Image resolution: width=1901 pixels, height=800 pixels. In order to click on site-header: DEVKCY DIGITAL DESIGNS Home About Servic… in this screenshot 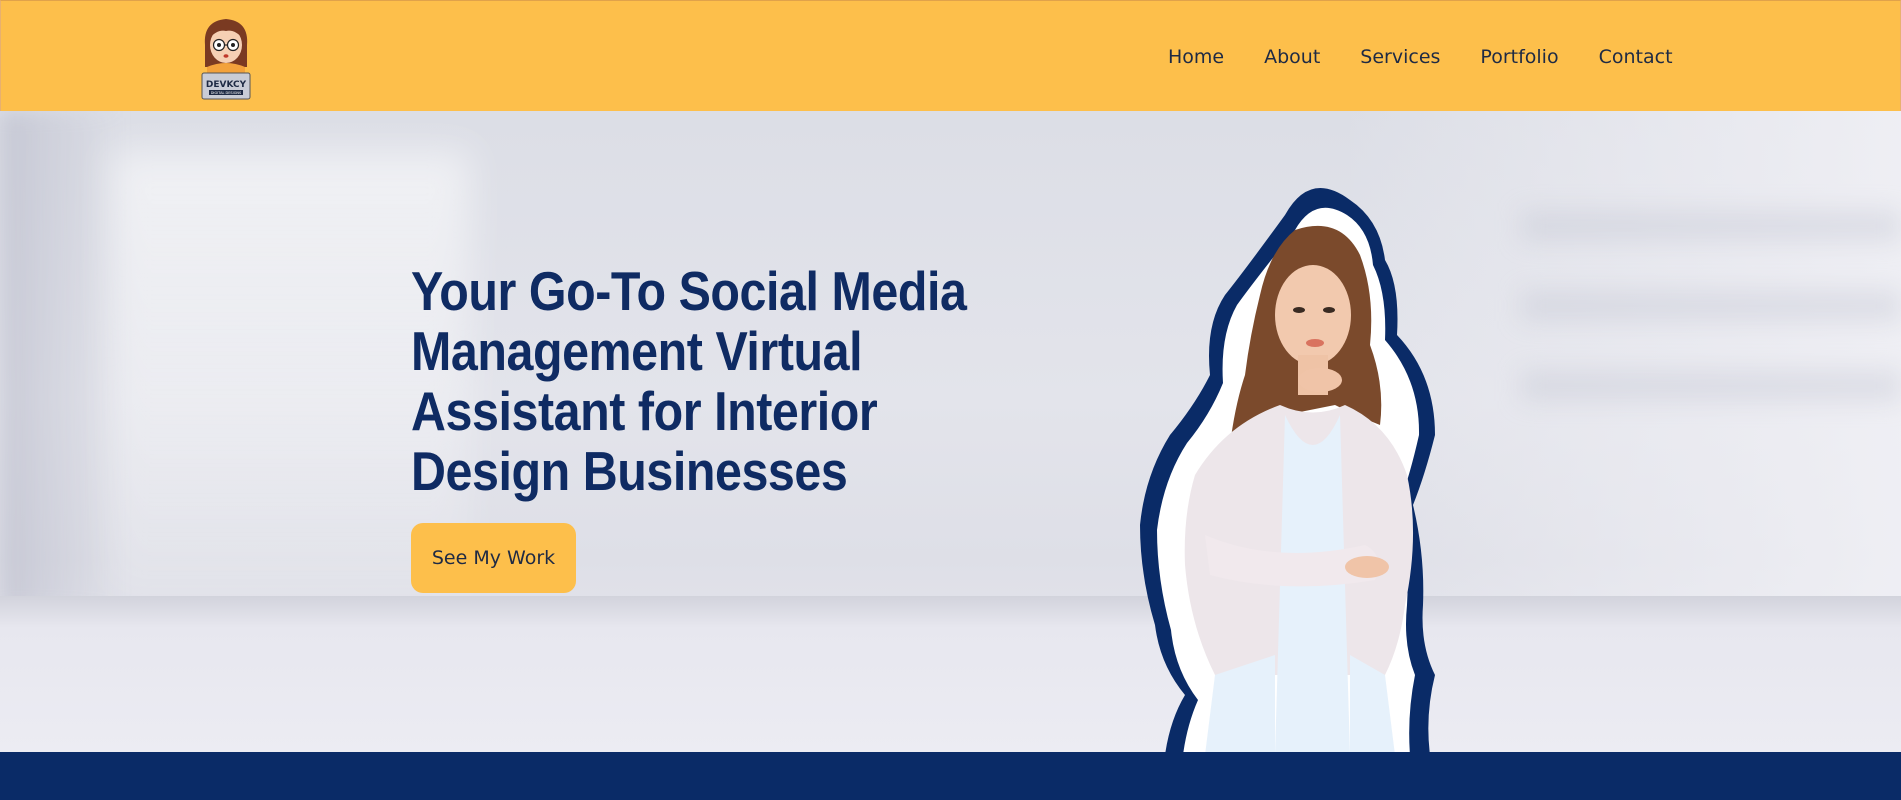, I will do `click(950, 55)`.